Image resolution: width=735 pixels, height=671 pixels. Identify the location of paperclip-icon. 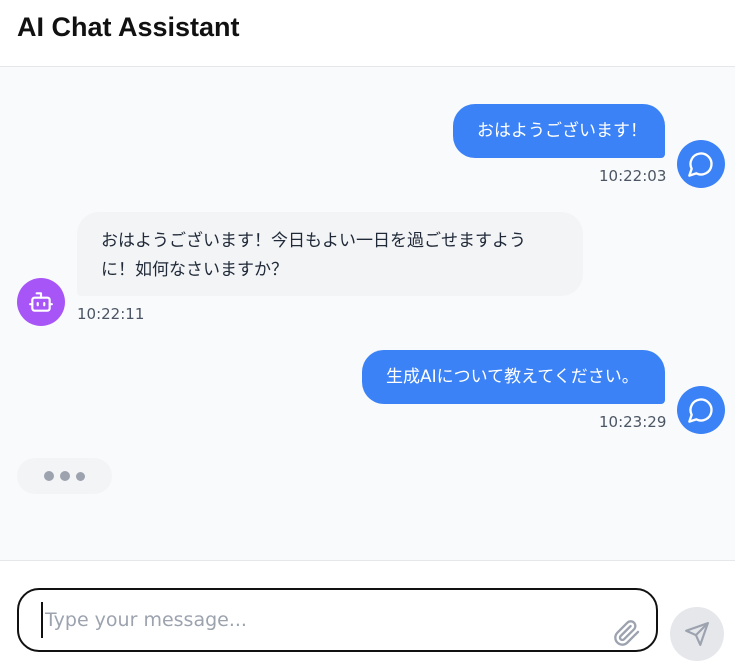
(627, 633).